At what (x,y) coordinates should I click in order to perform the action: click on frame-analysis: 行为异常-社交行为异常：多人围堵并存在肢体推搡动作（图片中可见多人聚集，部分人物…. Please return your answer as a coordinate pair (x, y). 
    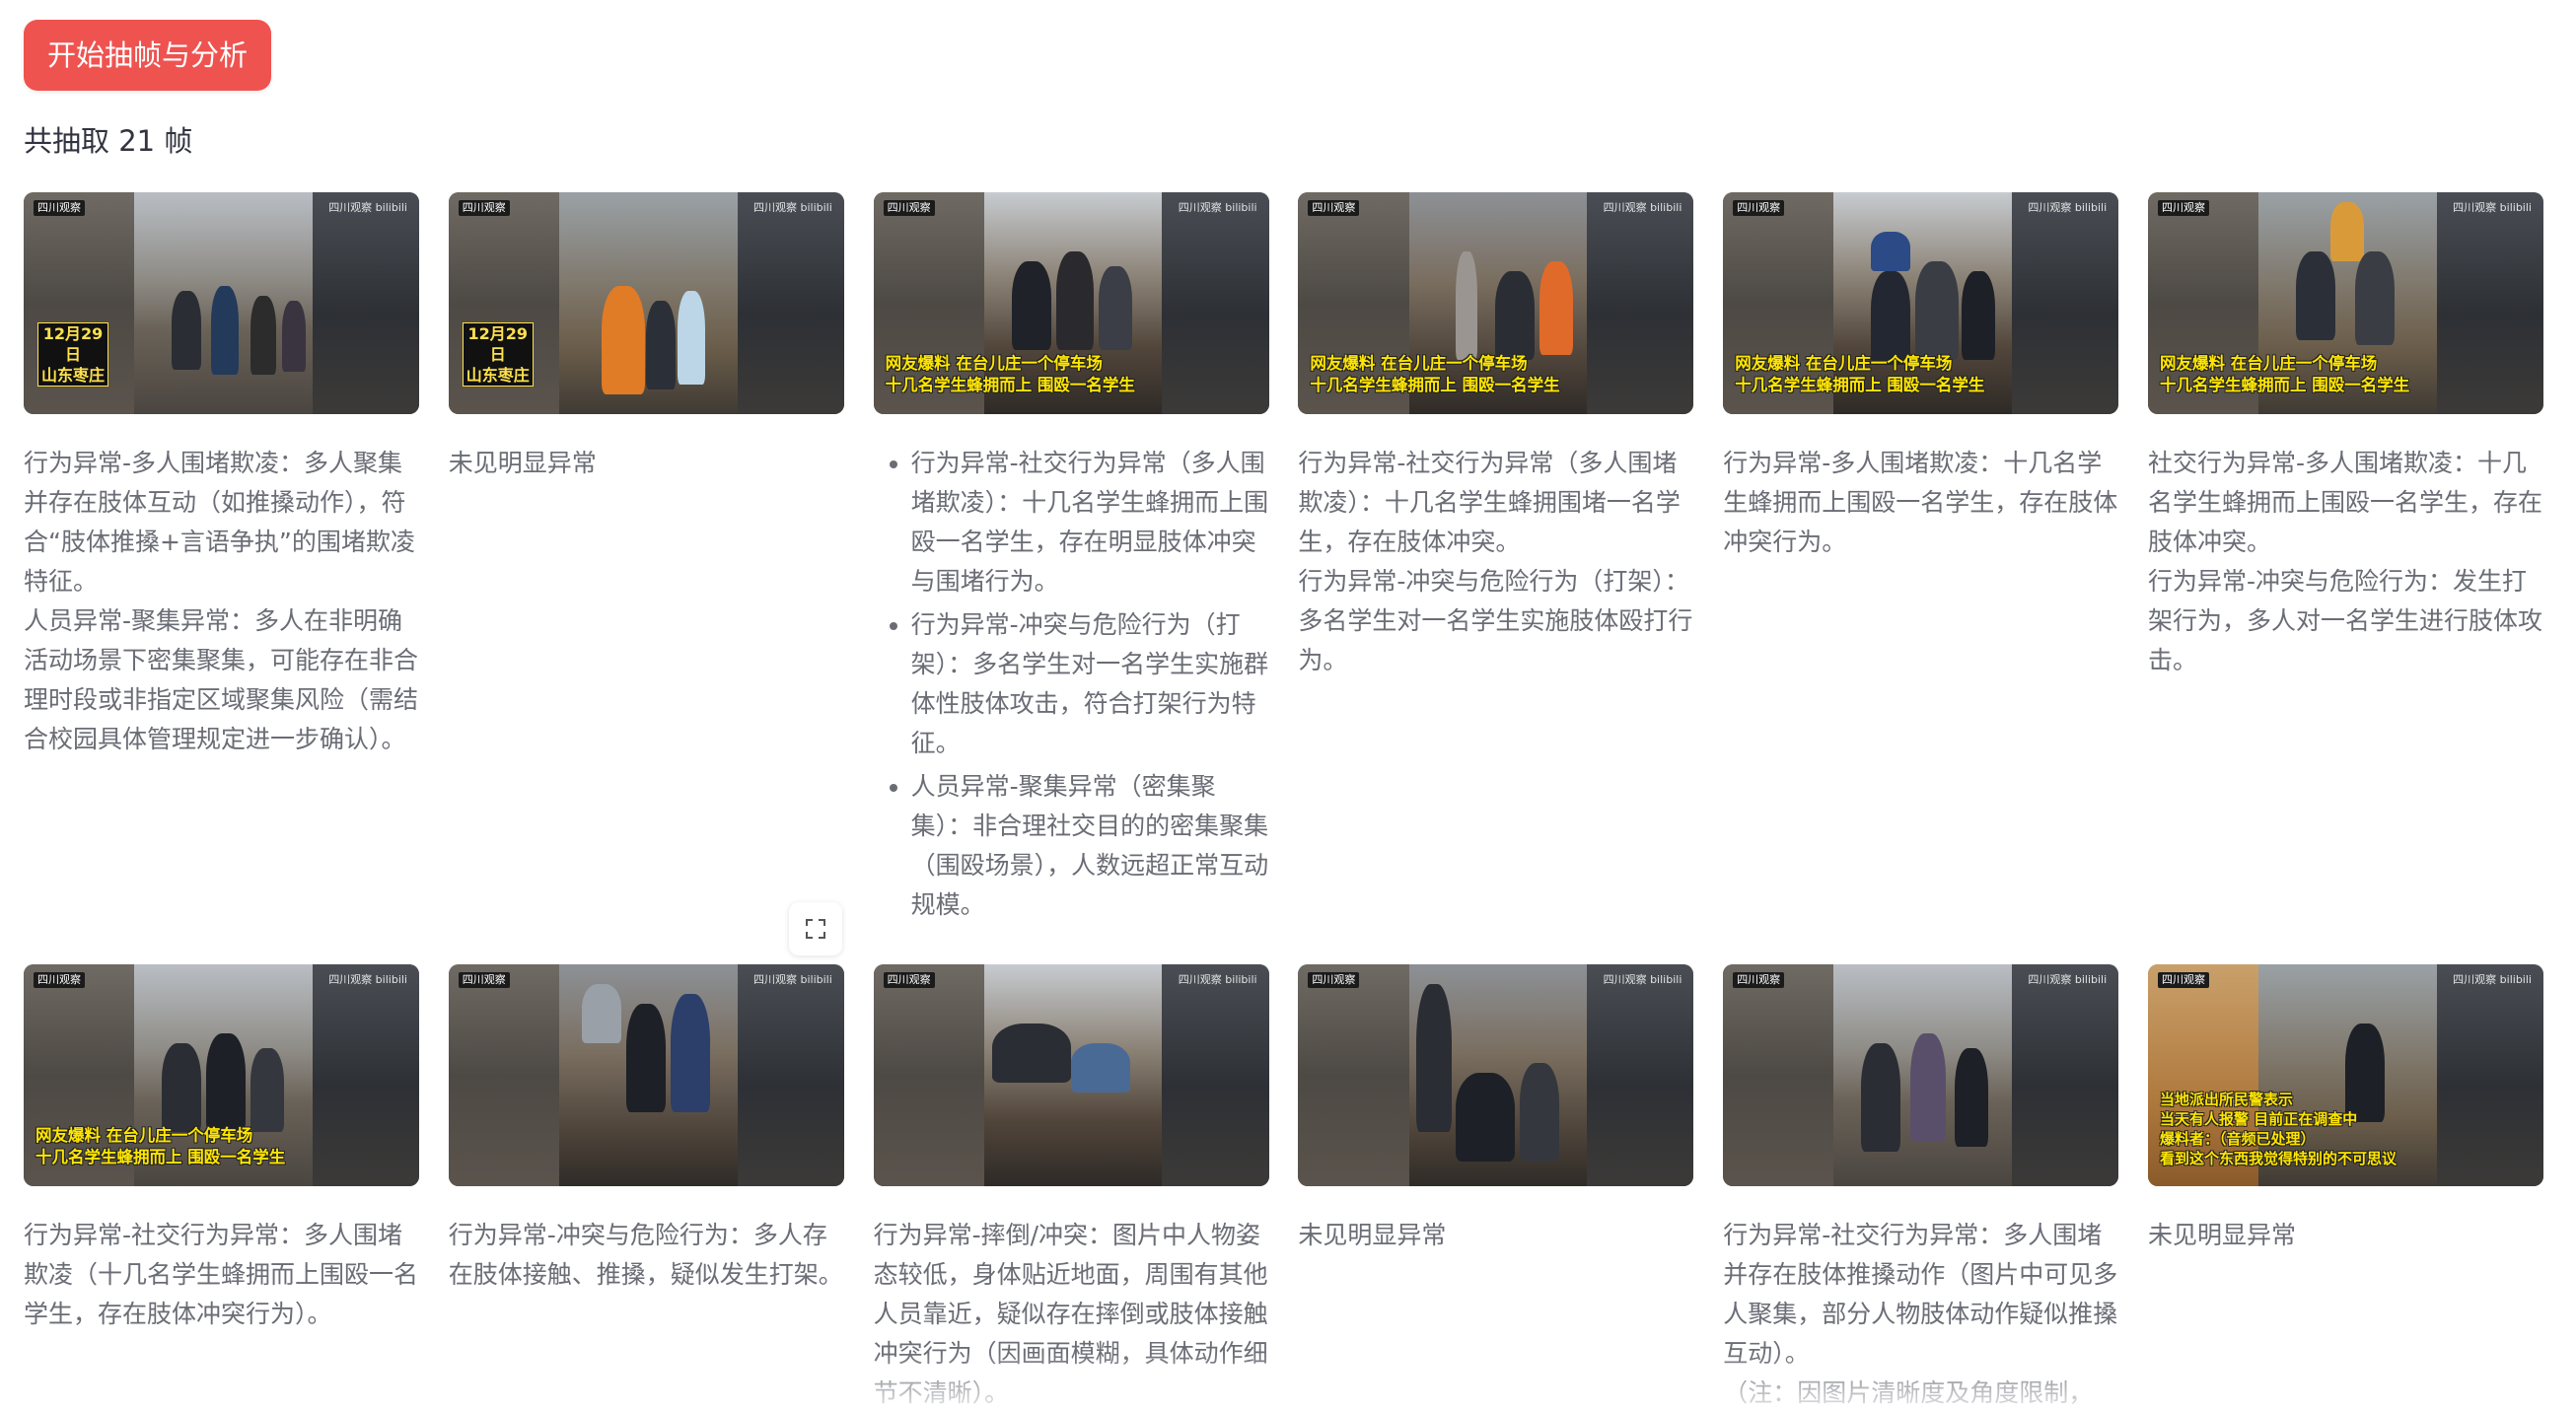
    Looking at the image, I should click on (1921, 1314).